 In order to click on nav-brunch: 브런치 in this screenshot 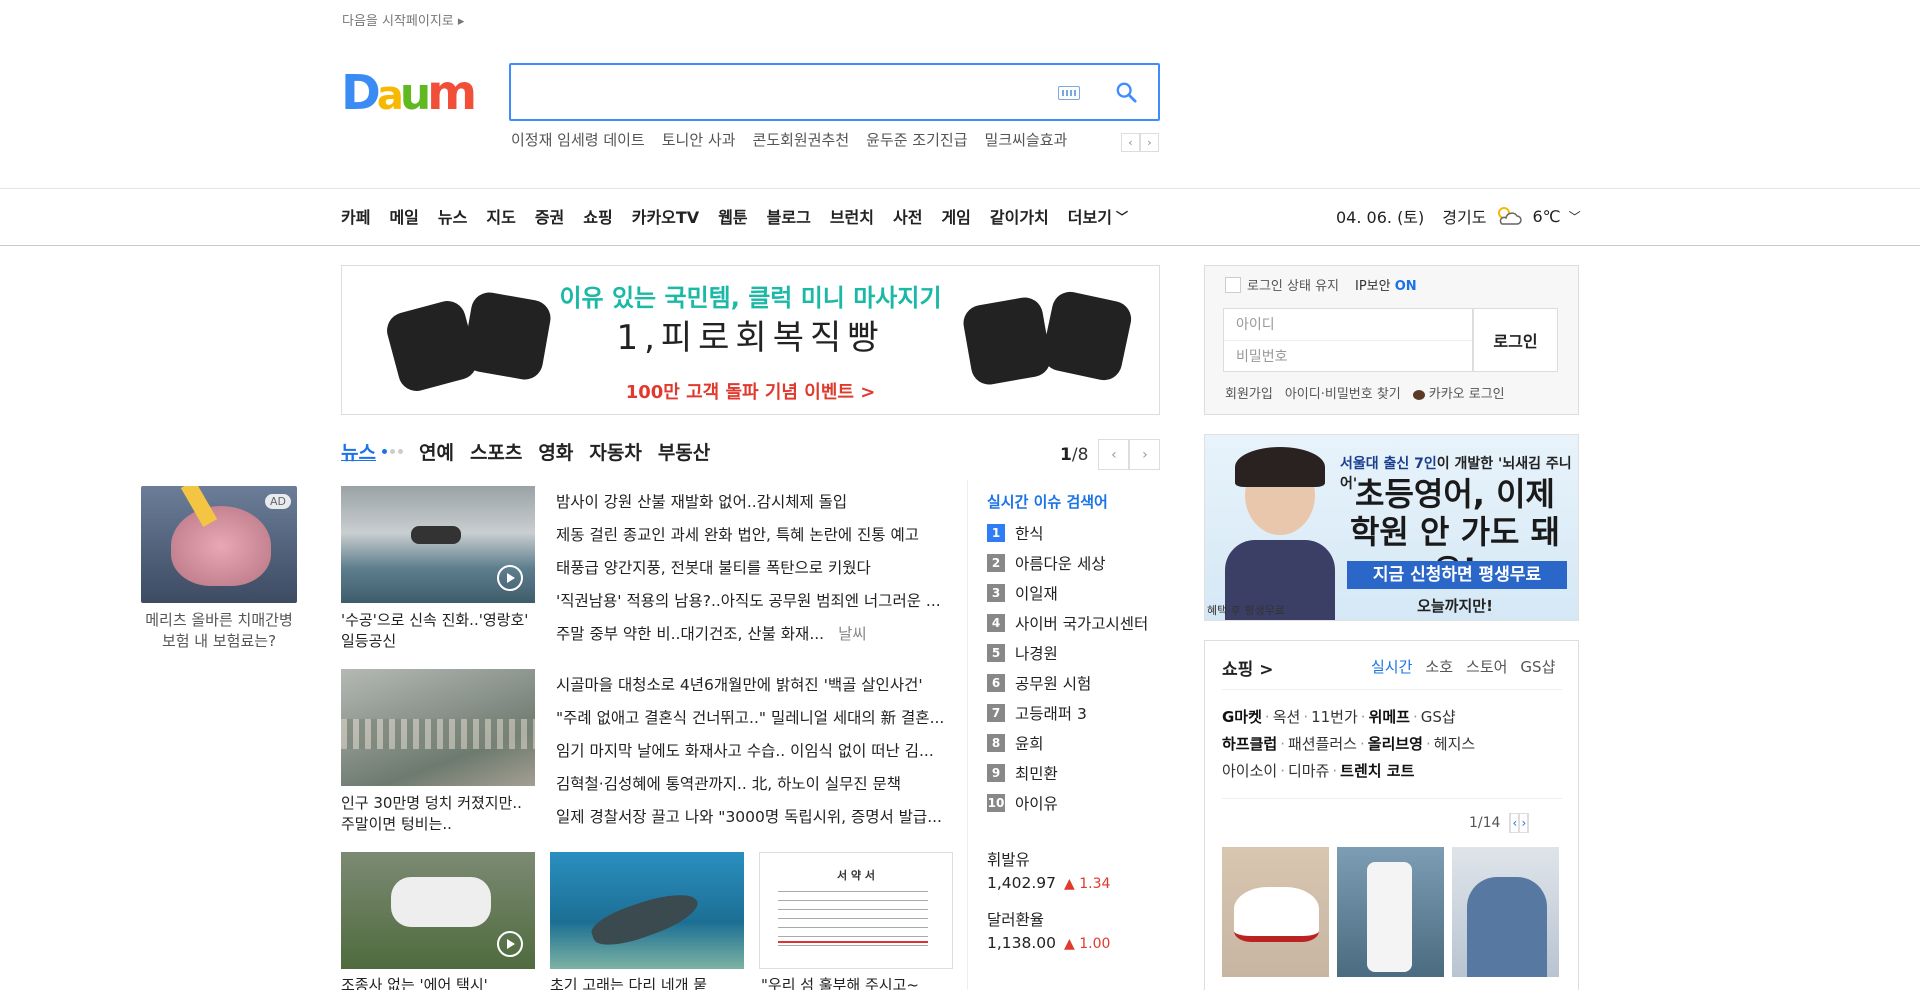, I will do `click(852, 216)`.